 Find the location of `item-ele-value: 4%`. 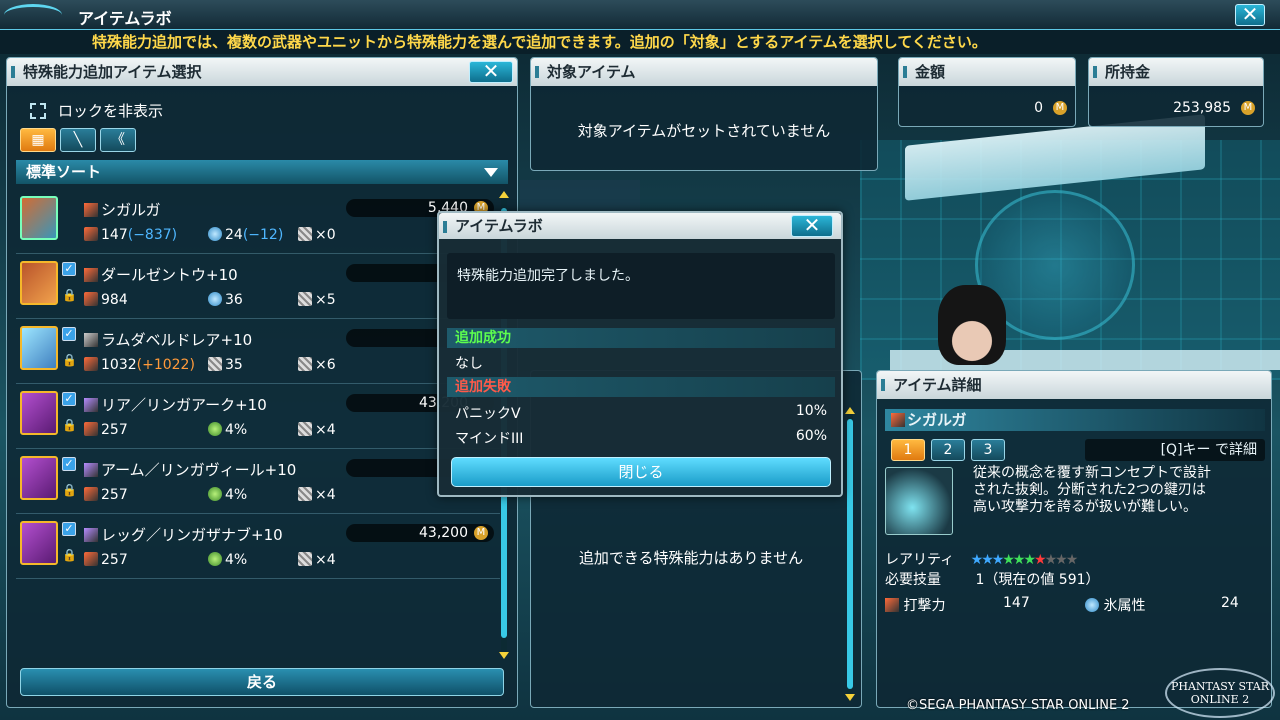

item-ele-value: 4% is located at coordinates (236, 495).